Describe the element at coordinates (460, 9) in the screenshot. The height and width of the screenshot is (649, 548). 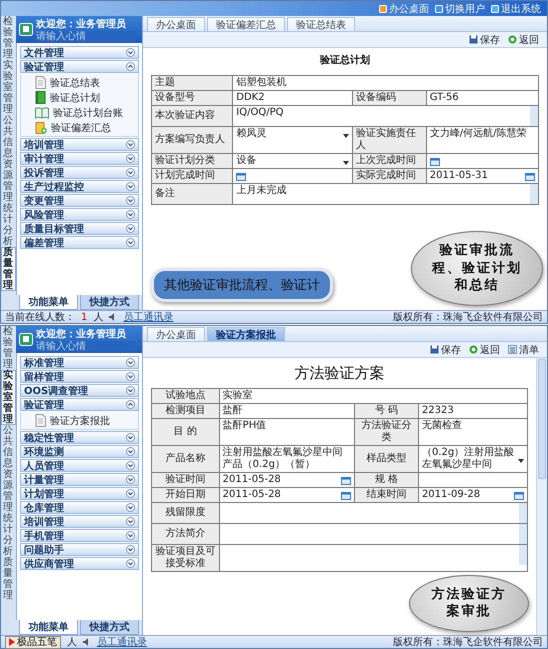
I see `header-link: 切换用户` at that location.